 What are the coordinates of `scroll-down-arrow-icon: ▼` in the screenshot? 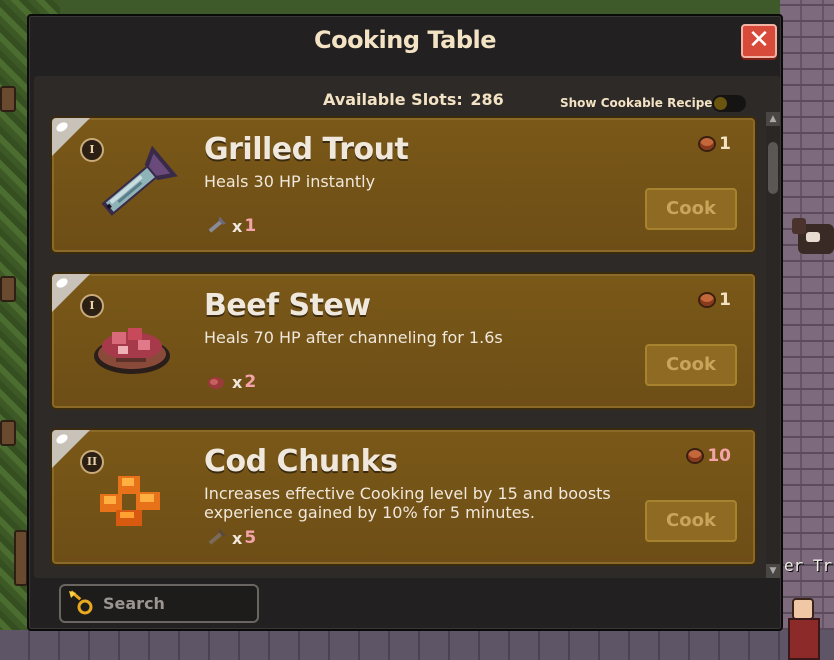 It's located at (773, 571).